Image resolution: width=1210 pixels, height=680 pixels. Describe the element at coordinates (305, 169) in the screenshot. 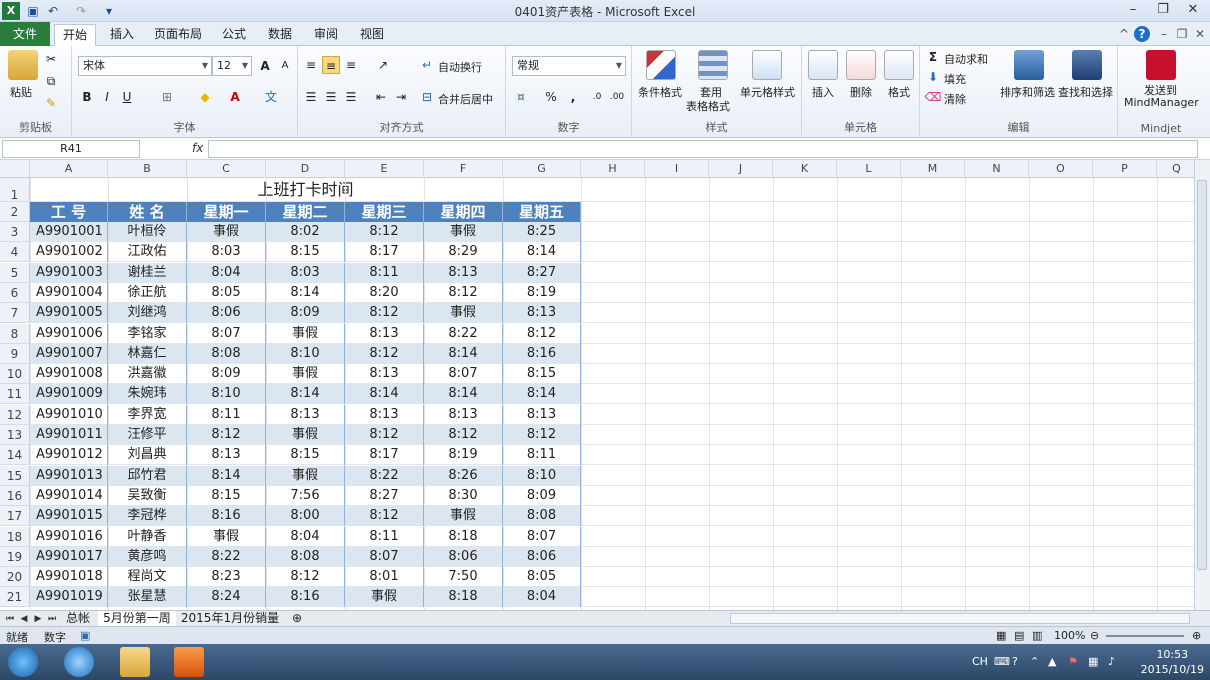

I see `column-header-D: D` at that location.